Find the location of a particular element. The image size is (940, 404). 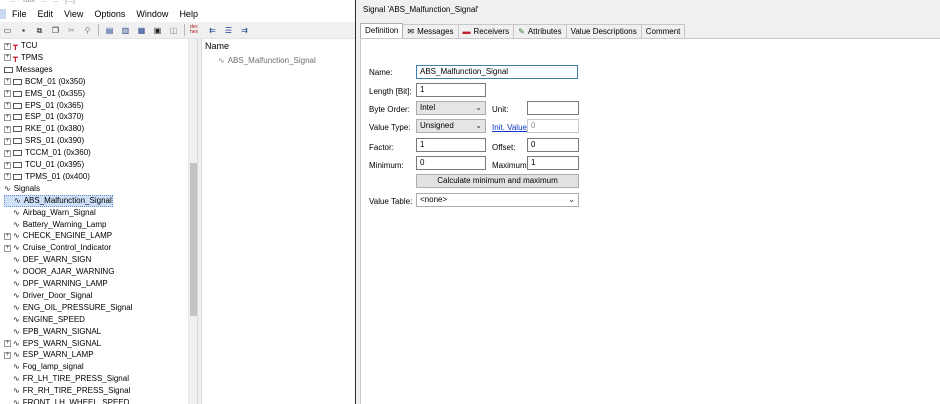

copy-icon: ⧉ is located at coordinates (39, 30).